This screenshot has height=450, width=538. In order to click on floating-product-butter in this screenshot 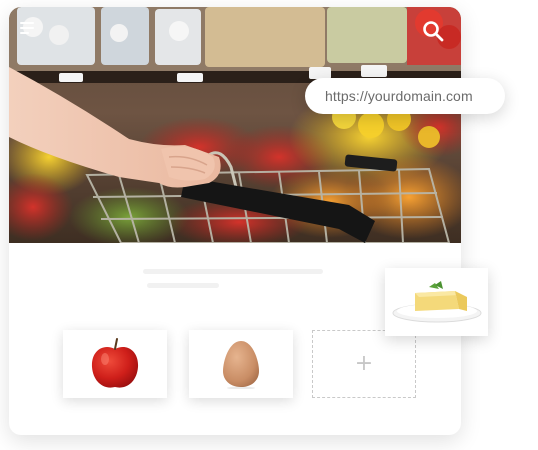, I will do `click(436, 302)`.